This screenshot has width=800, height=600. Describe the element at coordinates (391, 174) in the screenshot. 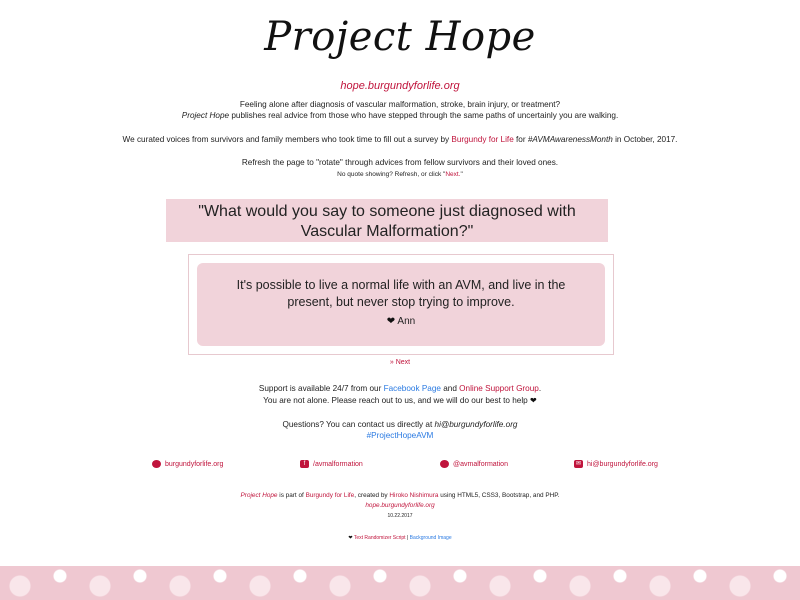

I see `intro-line-5-a: No quote showing? Refresh, or click "` at that location.